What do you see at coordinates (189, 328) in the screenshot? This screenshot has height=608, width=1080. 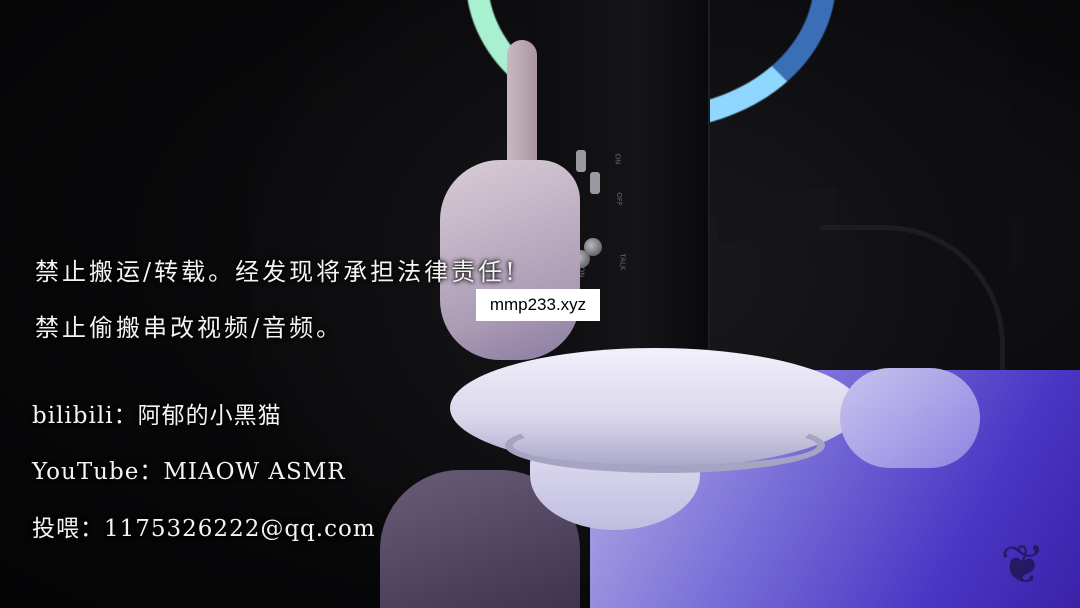 I see `warning-text-line2: 禁止偷搬串改视频/音频。` at bounding box center [189, 328].